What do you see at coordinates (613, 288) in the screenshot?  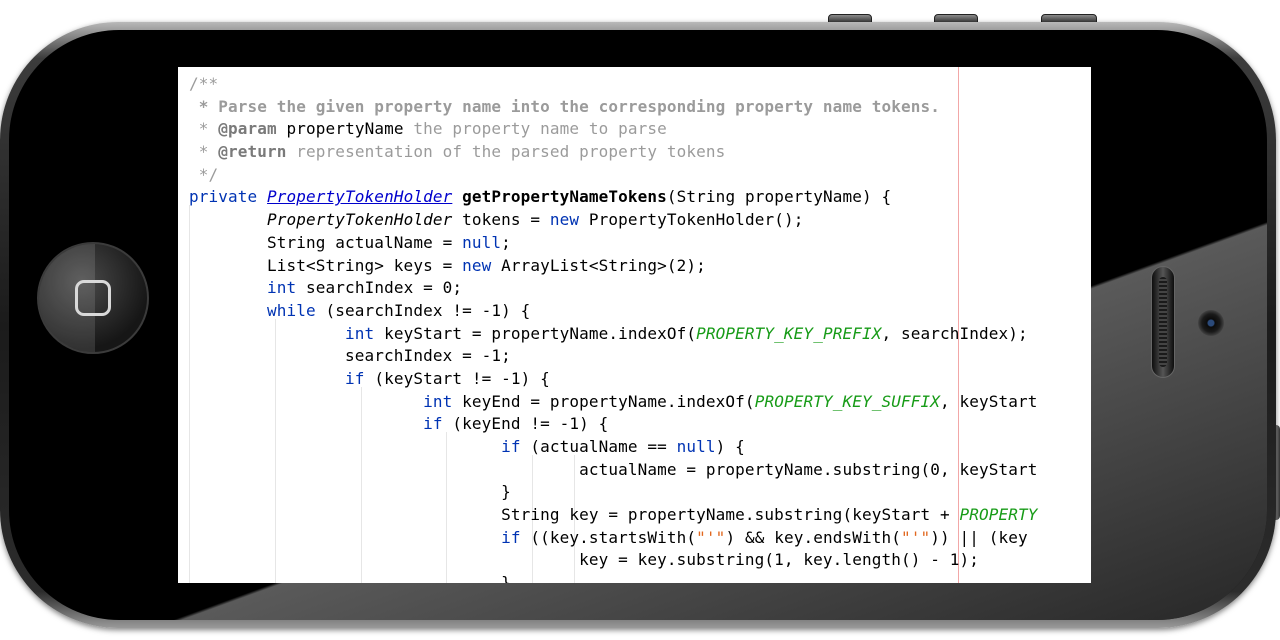 I see `code-line: int searchIndex = 0;` at bounding box center [613, 288].